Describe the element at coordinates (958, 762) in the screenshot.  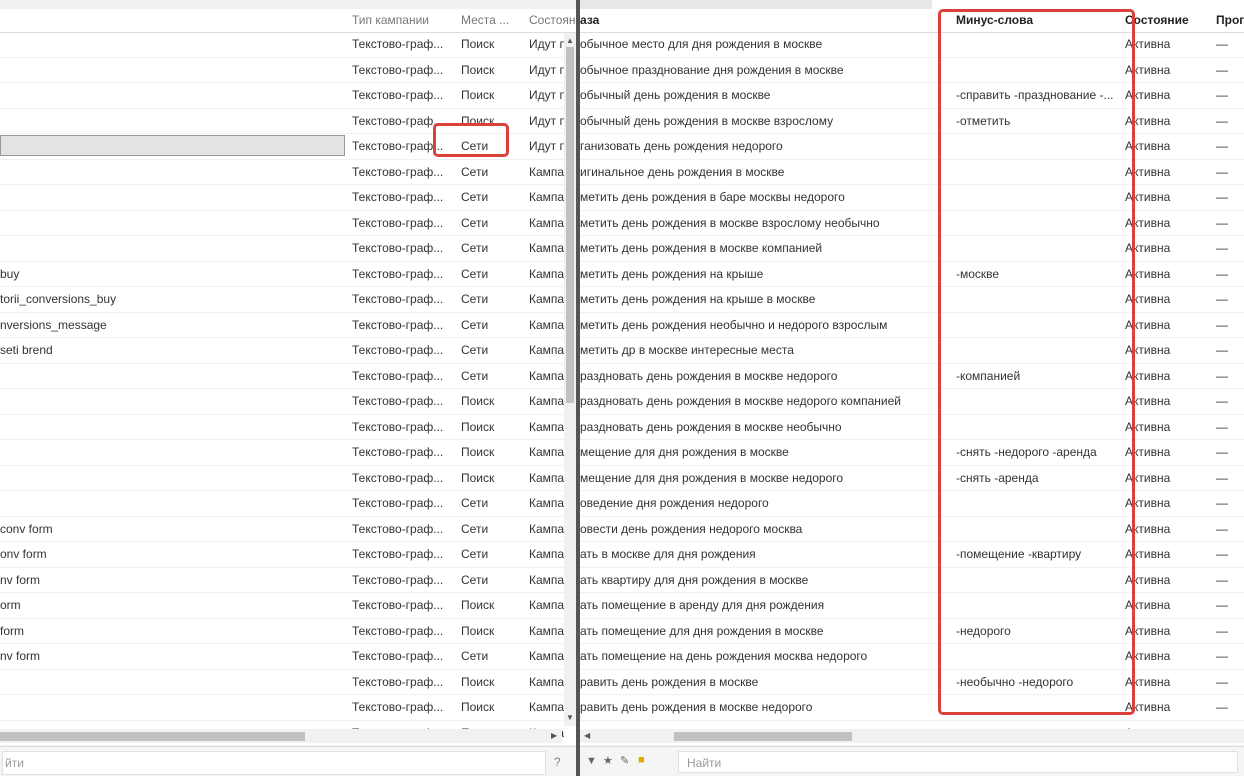
I see `keyword-search-input: Найти` at that location.